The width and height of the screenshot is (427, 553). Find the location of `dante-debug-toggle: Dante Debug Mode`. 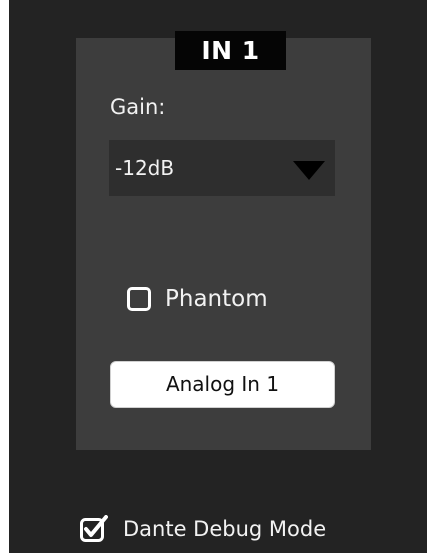

dante-debug-toggle: Dante Debug Mode is located at coordinates (203, 529).